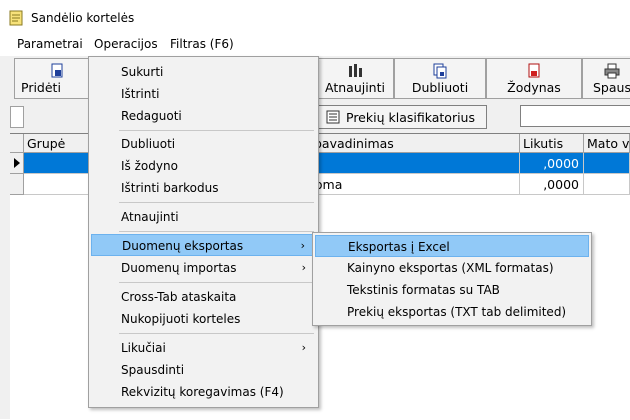 The image size is (630, 420). I want to click on title-bar: Sandėlio kortelės, so click(315, 17).